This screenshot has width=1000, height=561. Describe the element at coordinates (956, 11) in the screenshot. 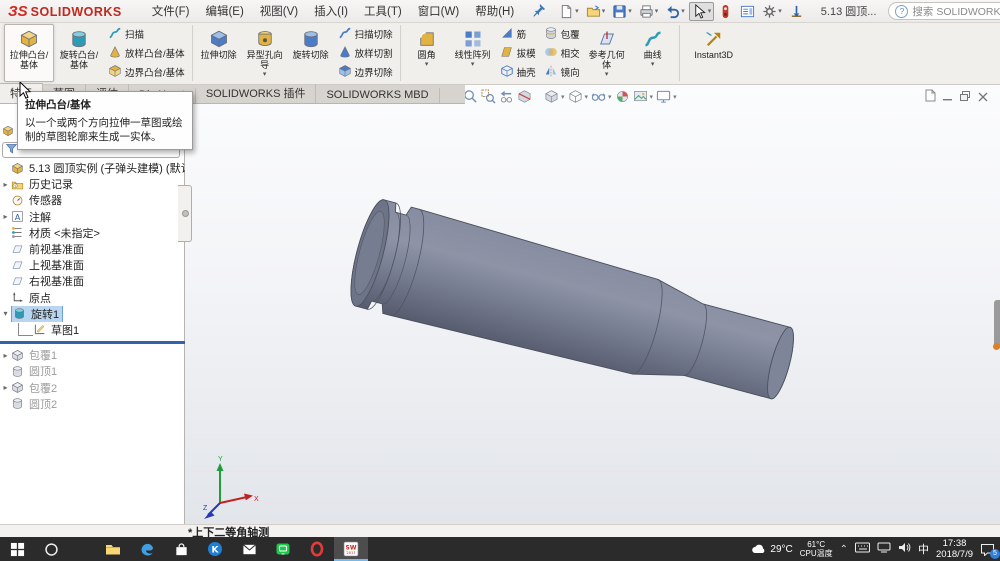

I see `search-input: 搜索 SOLIDWORKS 帮助` at that location.